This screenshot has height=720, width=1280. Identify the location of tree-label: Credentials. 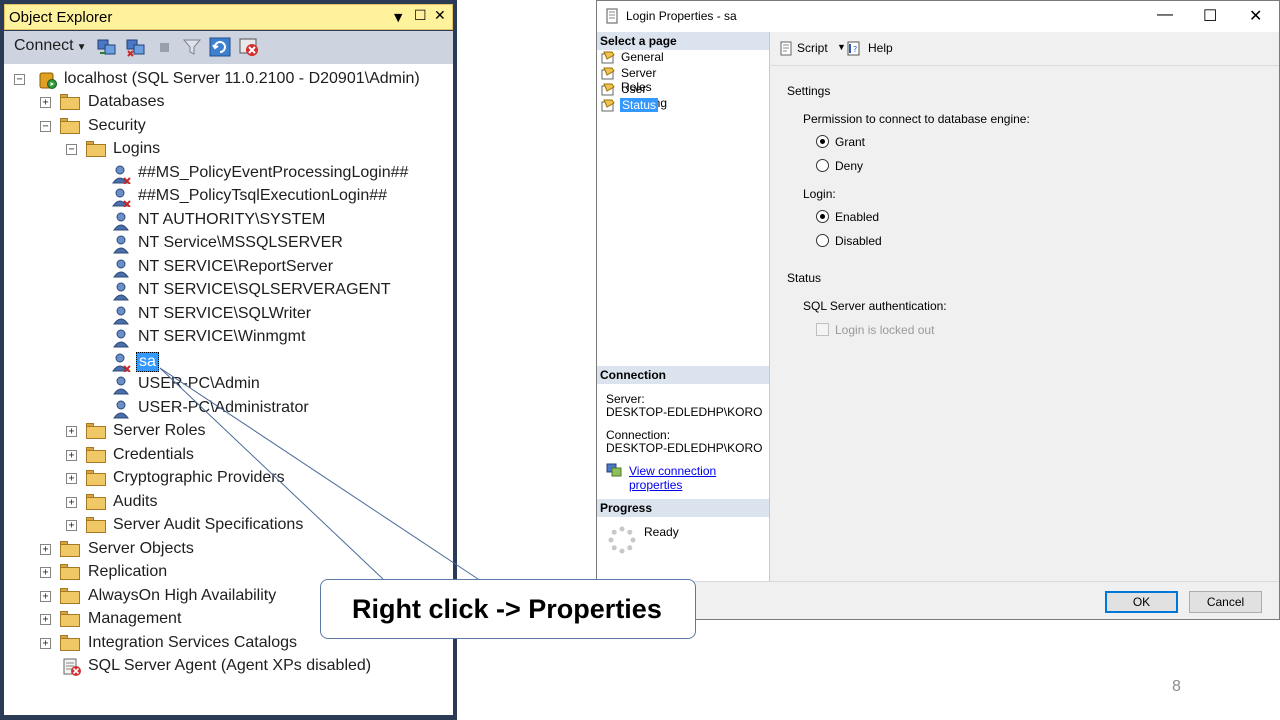
(153, 454).